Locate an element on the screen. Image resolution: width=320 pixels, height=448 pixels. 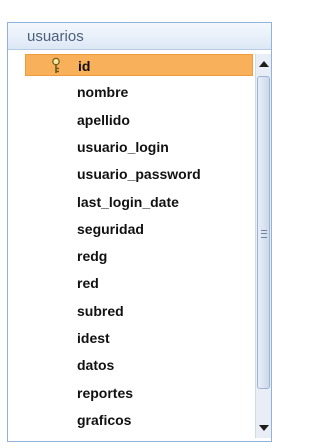
field-name: apellido is located at coordinates (103, 119).